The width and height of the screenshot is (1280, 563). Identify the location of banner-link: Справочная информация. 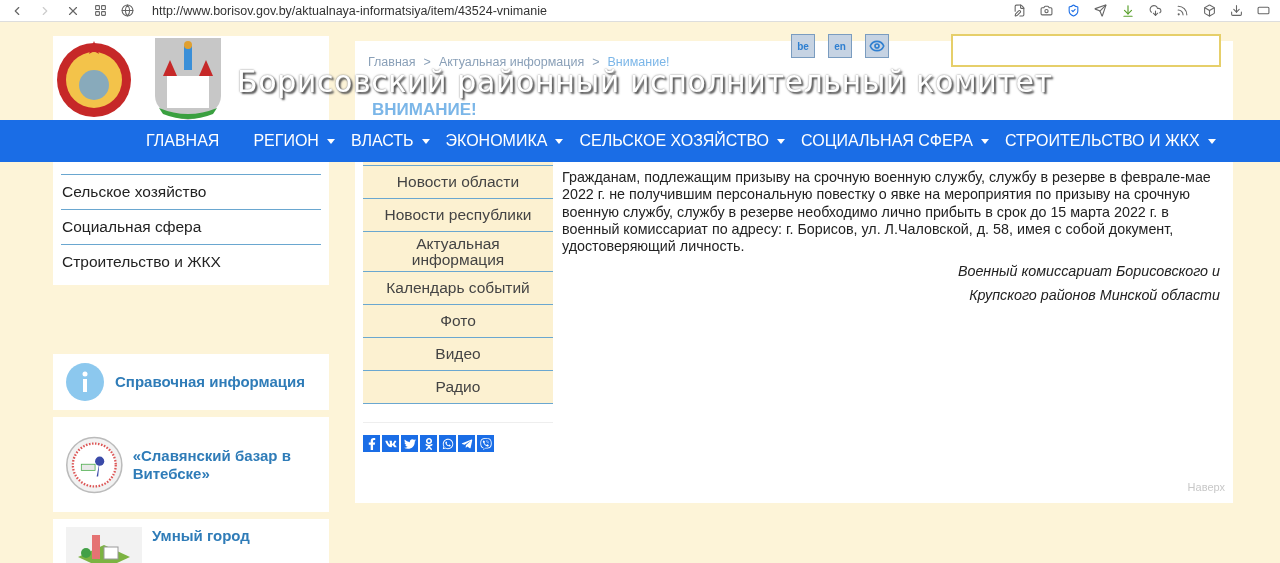
(191, 382).